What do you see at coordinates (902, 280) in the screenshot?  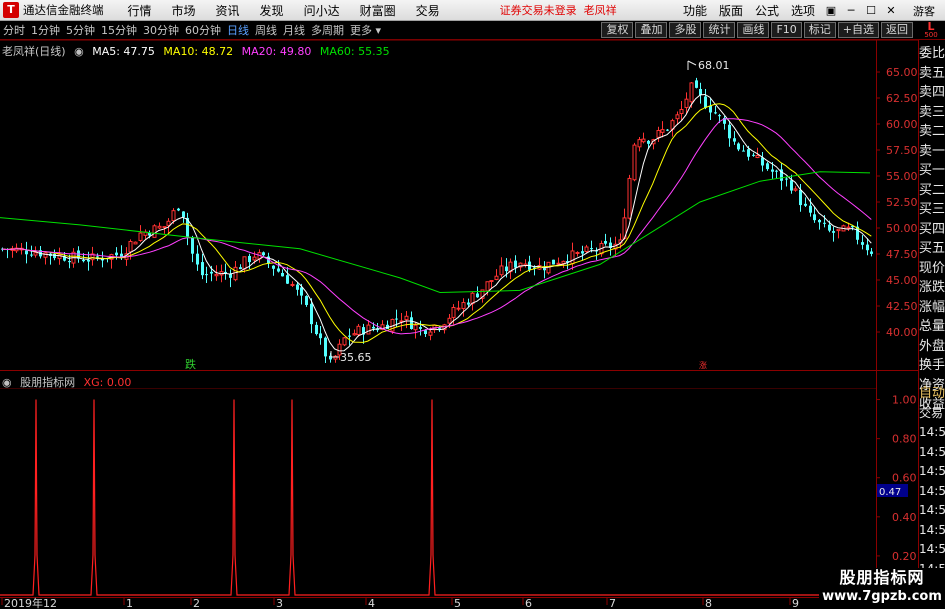 I see `price-tick-label: 45.00` at bounding box center [902, 280].